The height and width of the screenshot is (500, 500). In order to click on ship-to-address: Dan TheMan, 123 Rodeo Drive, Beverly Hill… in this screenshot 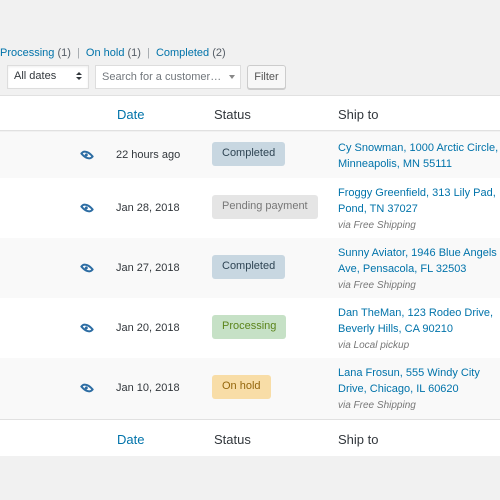, I will do `click(419, 329)`.